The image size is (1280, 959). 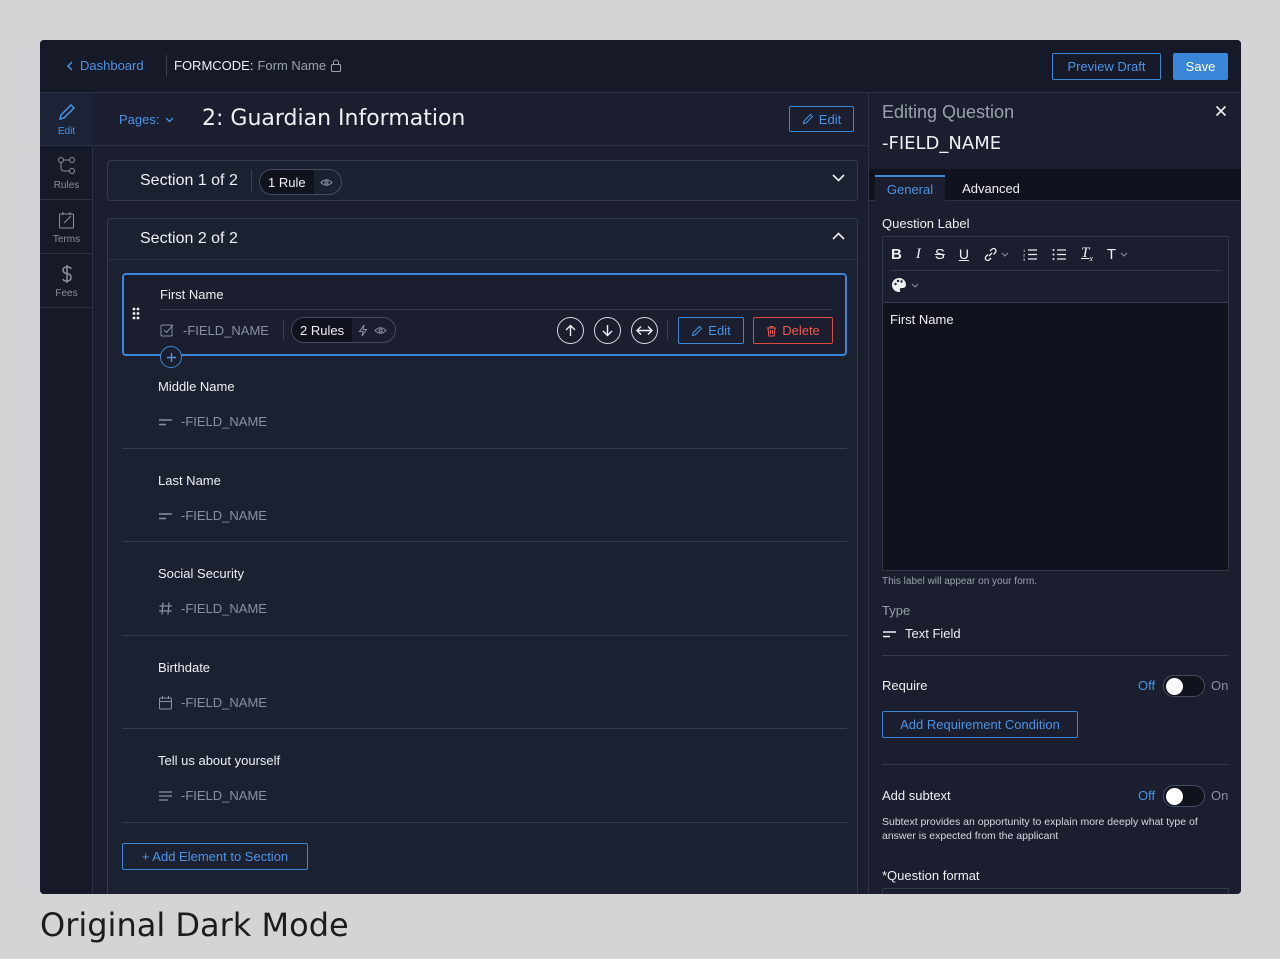 What do you see at coordinates (482, 239) in the screenshot?
I see `section-header: Section 2 of 2` at bounding box center [482, 239].